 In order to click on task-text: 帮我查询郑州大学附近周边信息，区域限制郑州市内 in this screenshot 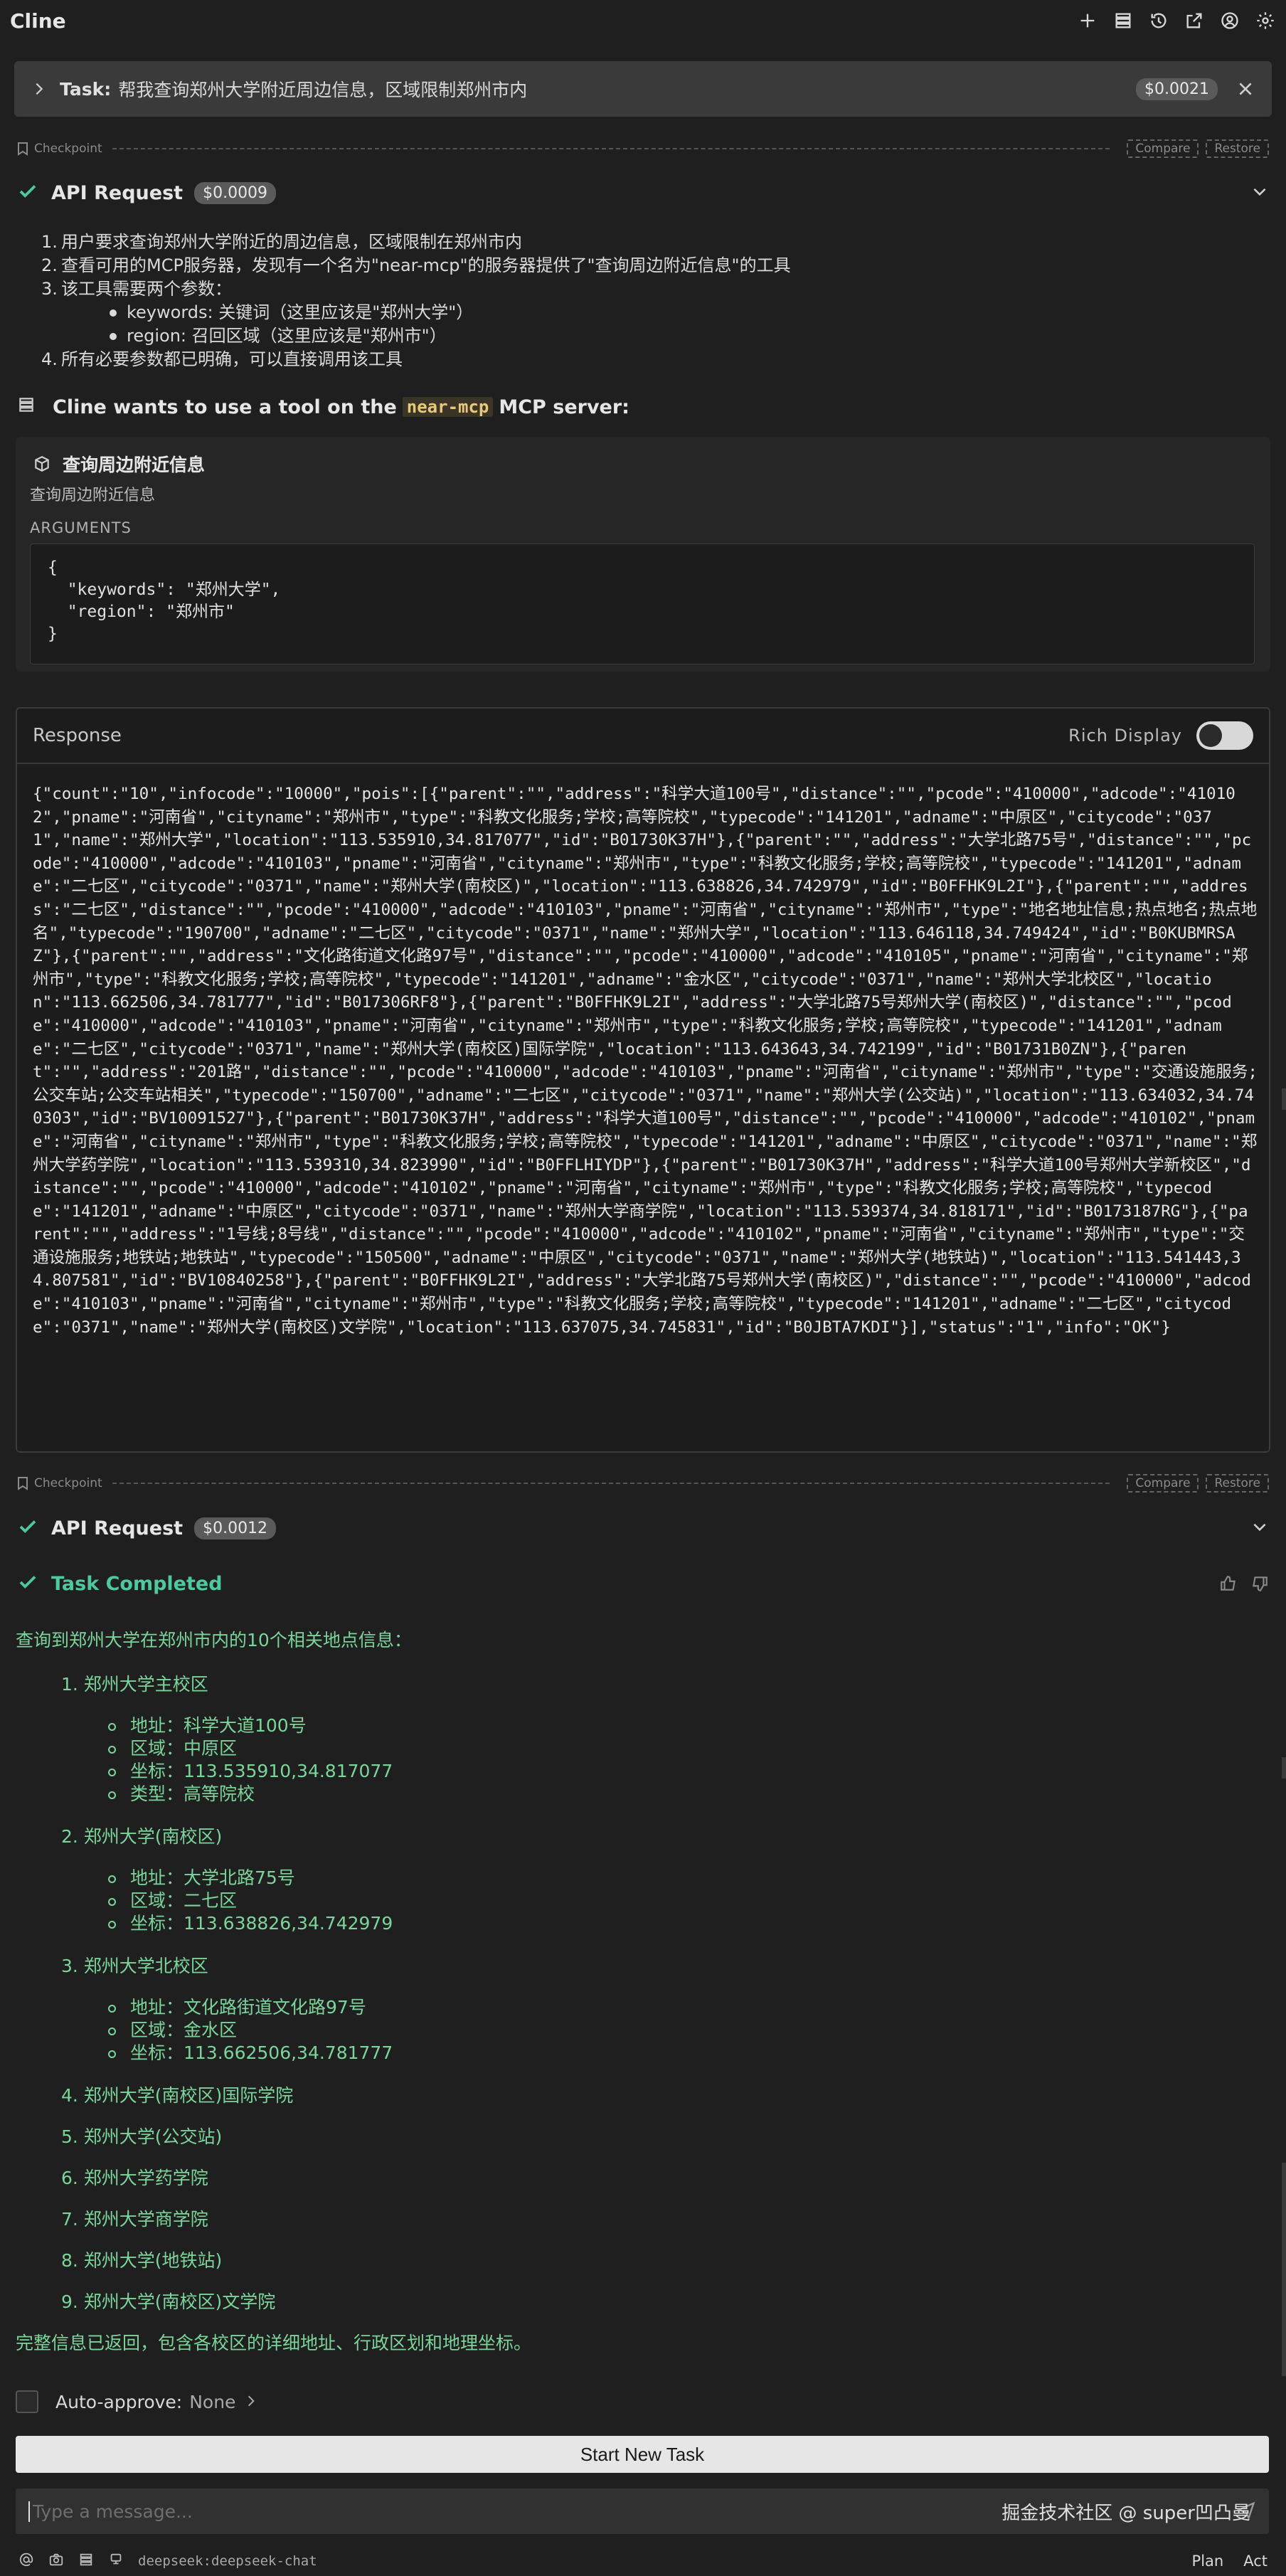, I will do `click(323, 90)`.